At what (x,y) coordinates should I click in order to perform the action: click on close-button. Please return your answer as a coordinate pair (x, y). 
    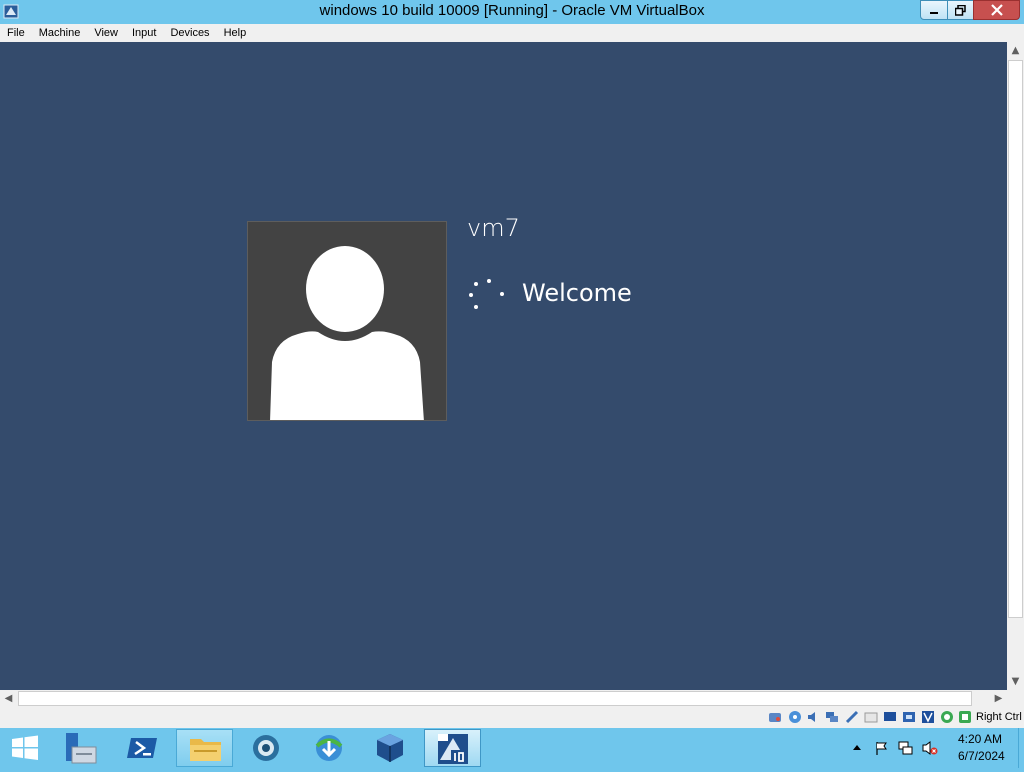
    Looking at the image, I should click on (996, 10).